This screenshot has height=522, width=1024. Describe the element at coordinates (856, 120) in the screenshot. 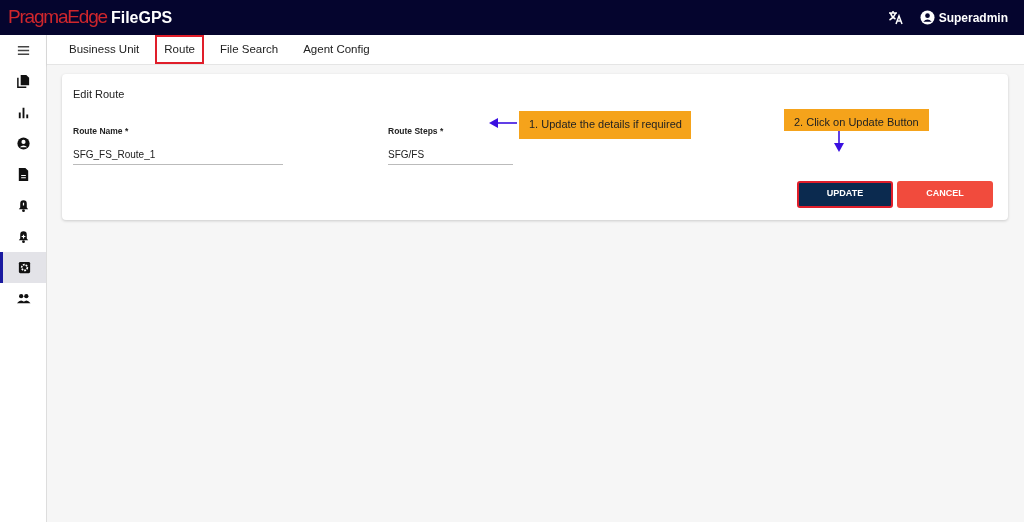

I see `callout-note: 2. Click on Update Button` at that location.